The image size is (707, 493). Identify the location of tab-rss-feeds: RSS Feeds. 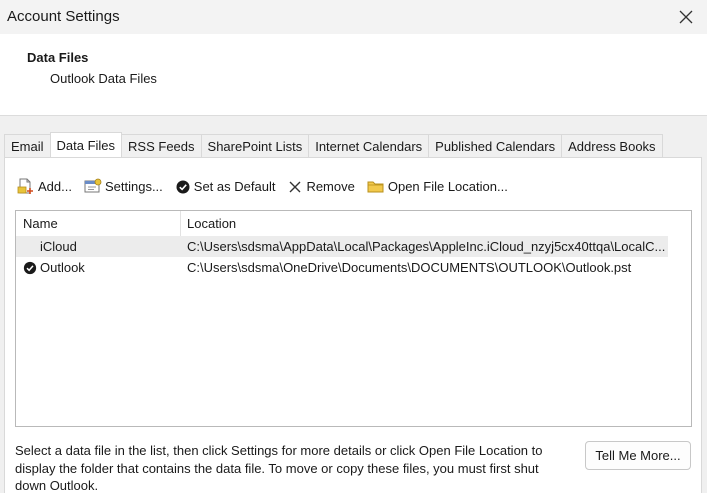
(161, 146).